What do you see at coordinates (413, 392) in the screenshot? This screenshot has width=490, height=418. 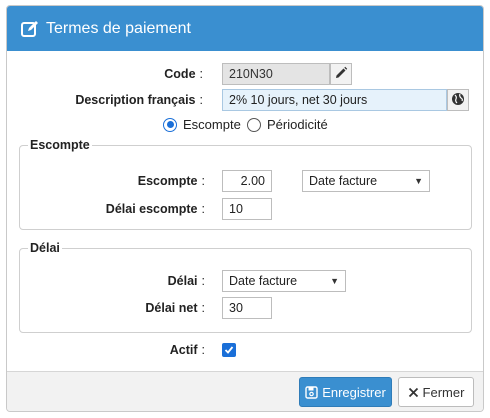 I see `close-icon` at bounding box center [413, 392].